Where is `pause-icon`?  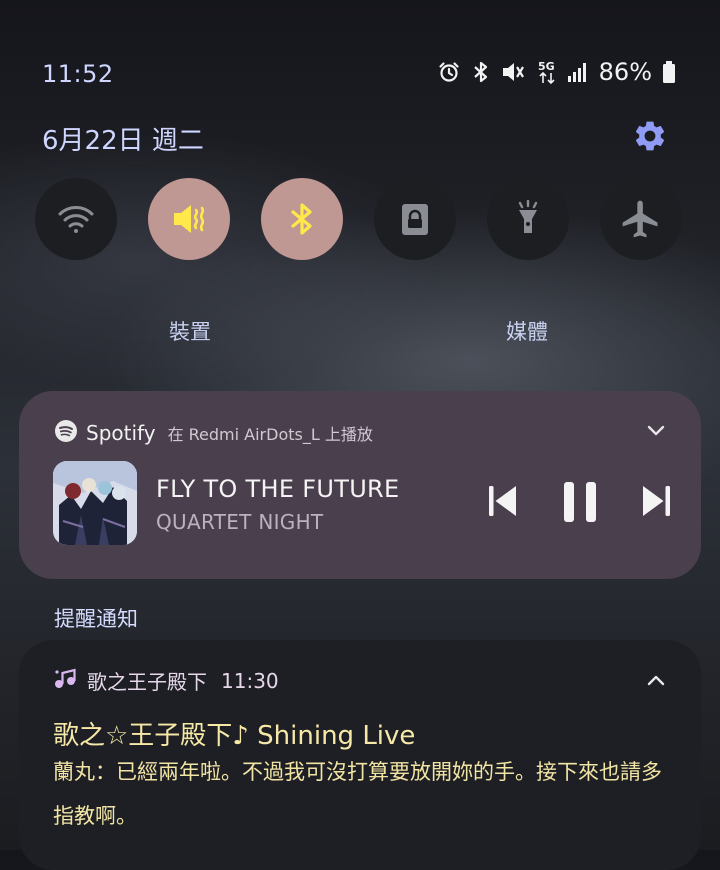
pause-icon is located at coordinates (580, 502).